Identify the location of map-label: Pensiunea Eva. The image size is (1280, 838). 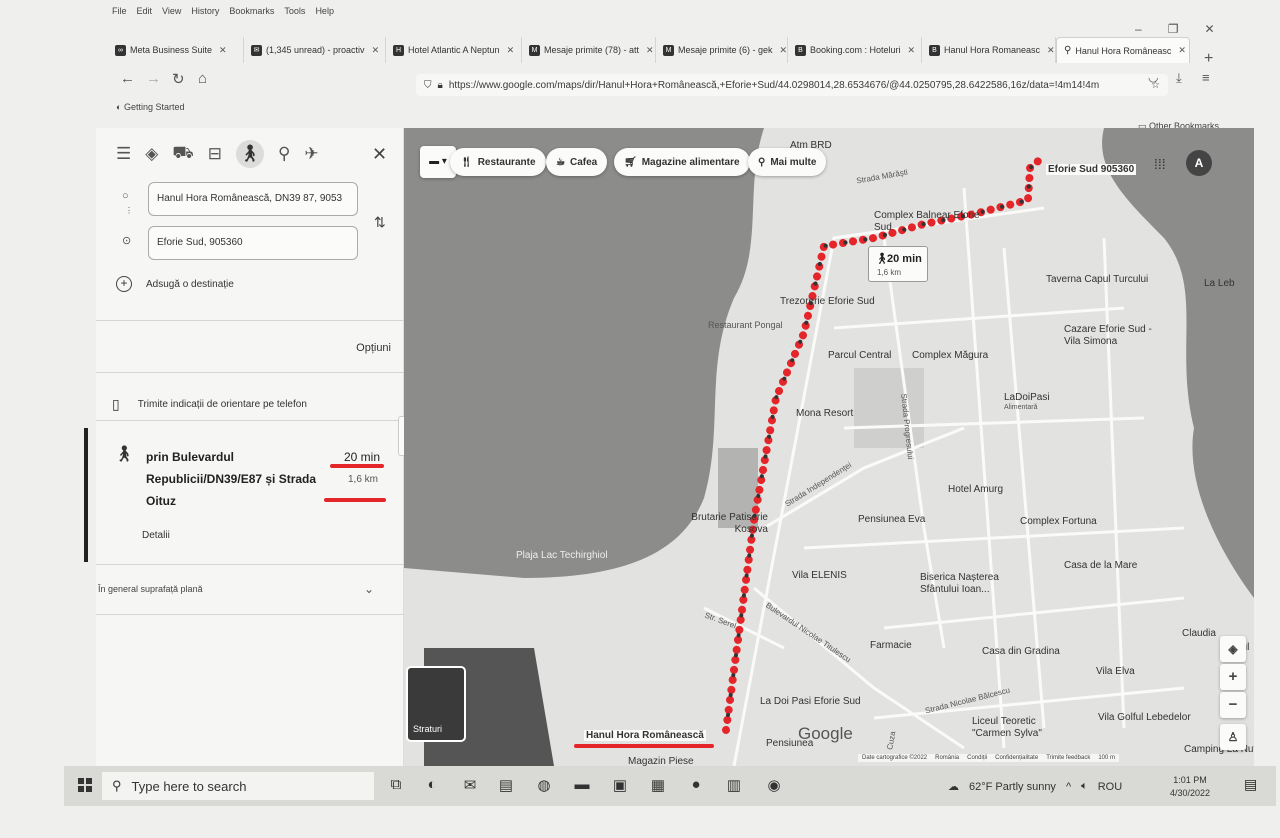
(891, 519).